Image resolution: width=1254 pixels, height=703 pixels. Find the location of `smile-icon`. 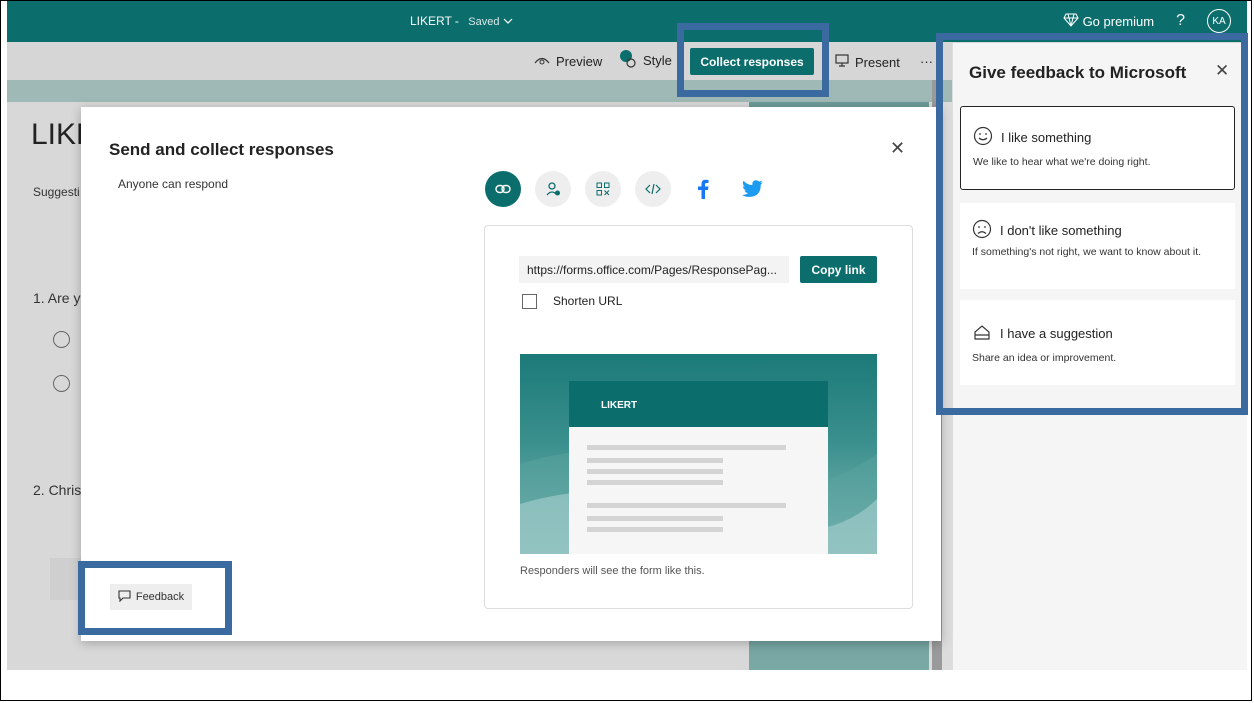

smile-icon is located at coordinates (983, 137).